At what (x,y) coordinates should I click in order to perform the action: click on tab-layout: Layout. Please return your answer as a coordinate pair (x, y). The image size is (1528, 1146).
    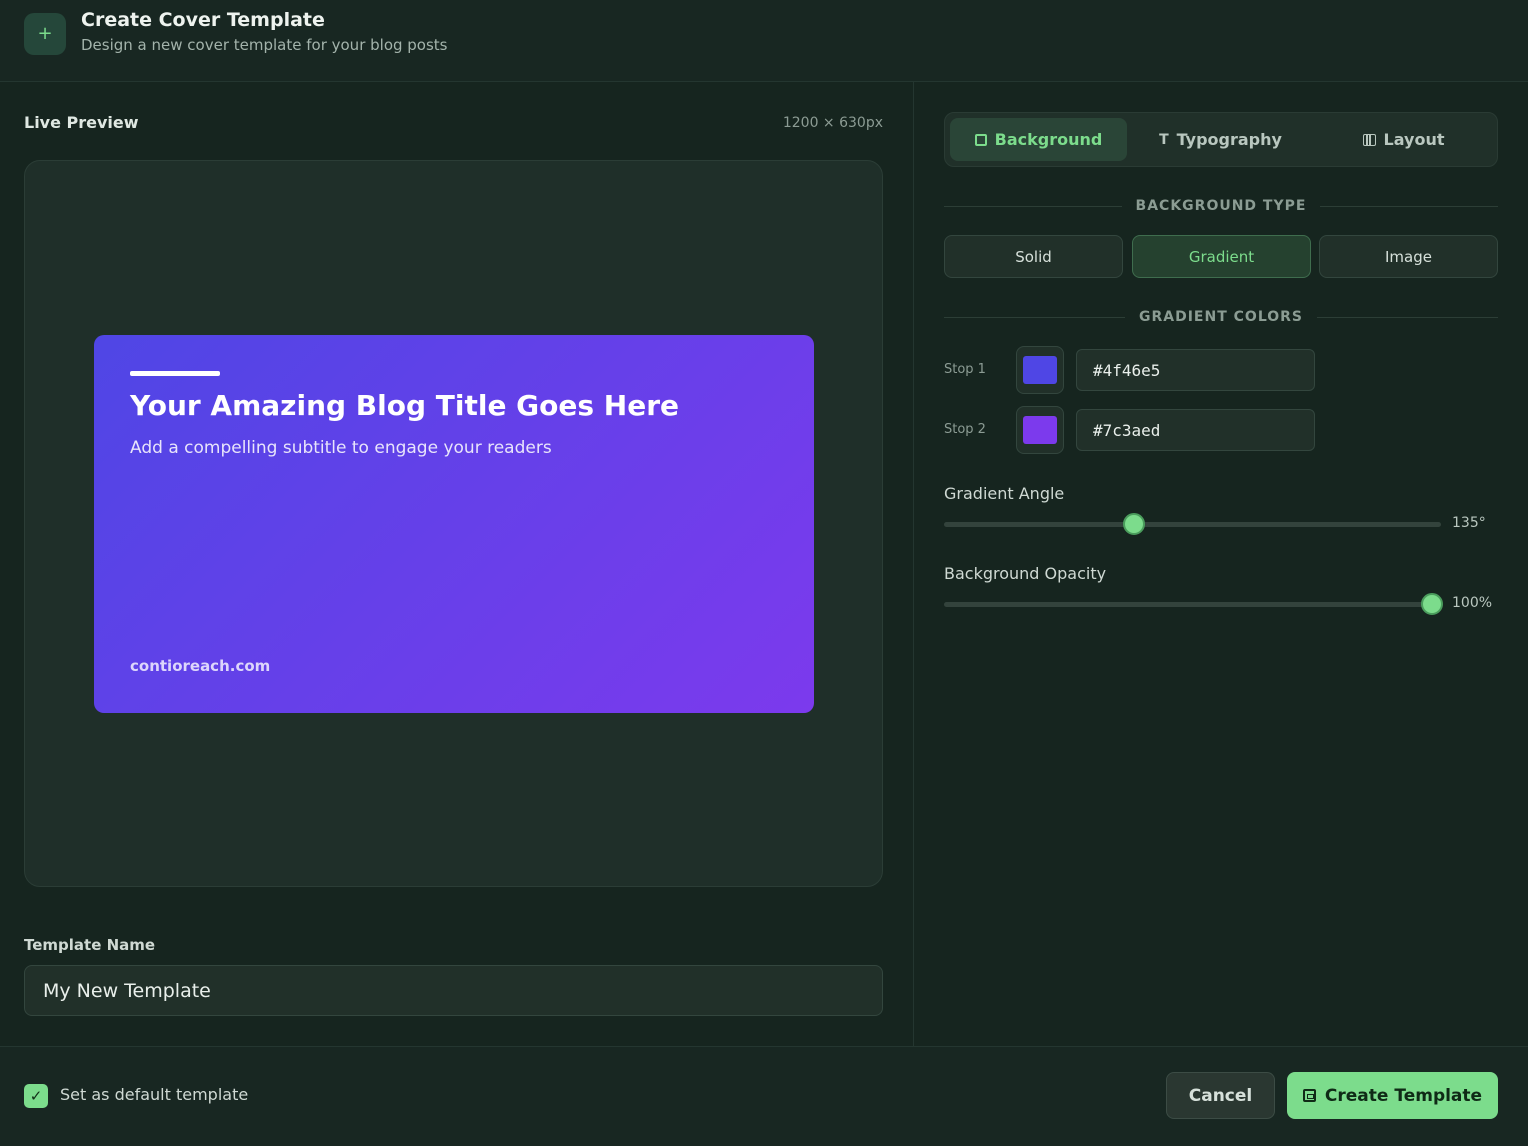
    Looking at the image, I should click on (1403, 139).